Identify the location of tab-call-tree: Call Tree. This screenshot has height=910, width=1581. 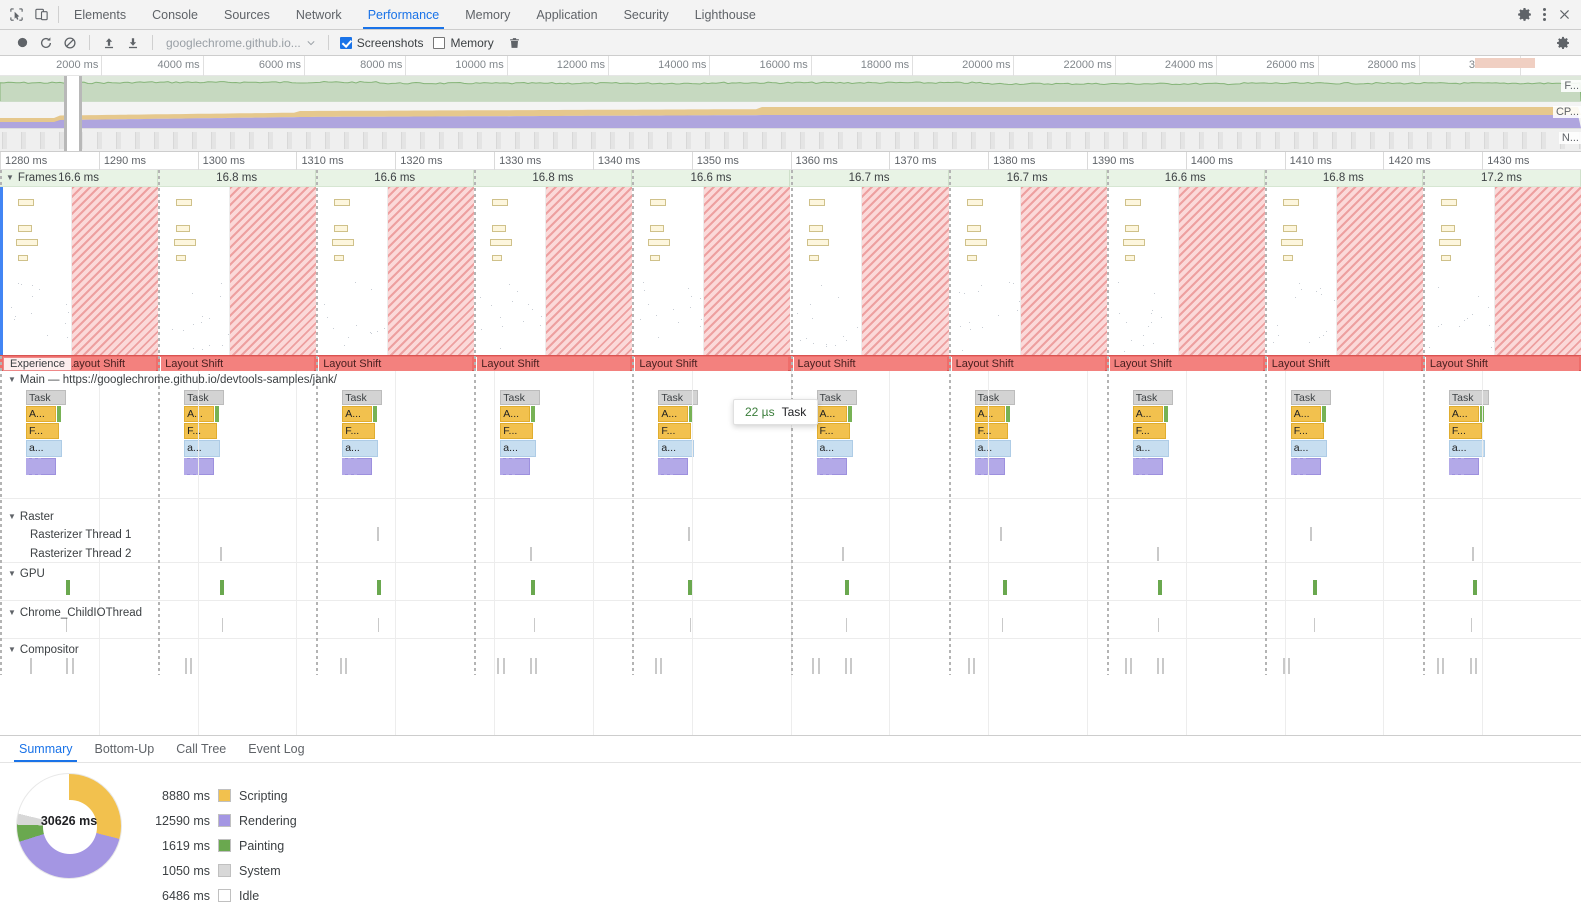
(201, 749).